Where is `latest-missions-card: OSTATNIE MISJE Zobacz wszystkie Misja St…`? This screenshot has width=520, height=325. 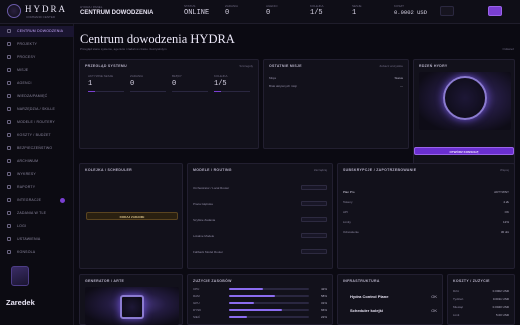 latest-missions-card: OSTATNIE MISJE Zobacz wszystkie Misja St… is located at coordinates (336, 104).